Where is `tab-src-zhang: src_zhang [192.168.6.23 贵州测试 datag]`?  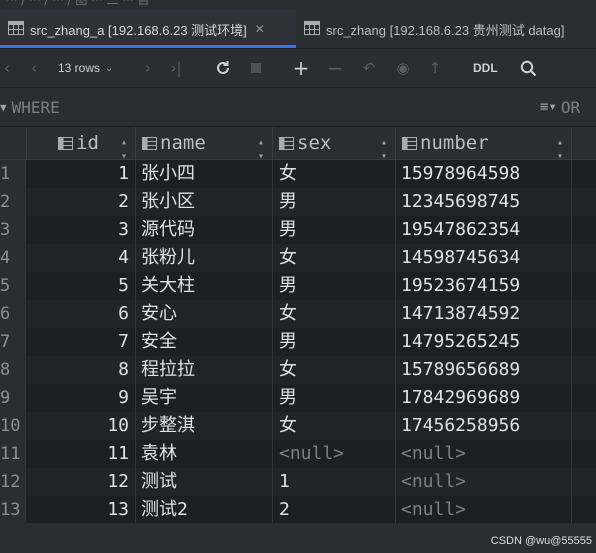
tab-src-zhang: src_zhang [192.168.6.23 贵州测试 datag] is located at coordinates (446, 29).